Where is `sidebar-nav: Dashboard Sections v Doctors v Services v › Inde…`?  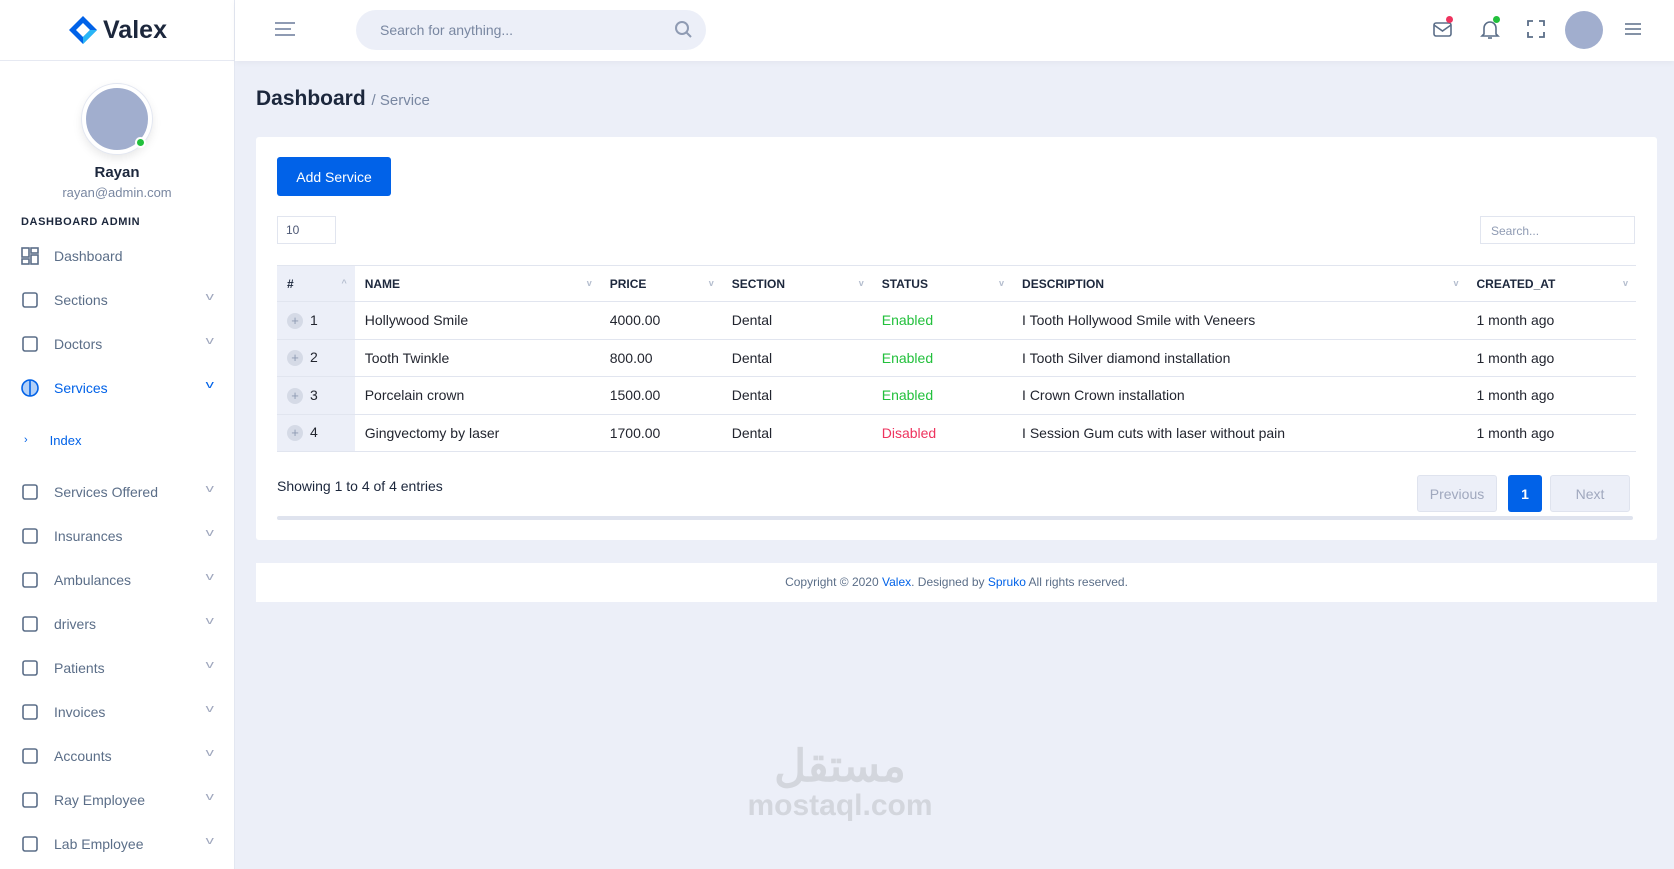 sidebar-nav: Dashboard Sections v Doctors v Services v › Inde… is located at coordinates (117, 550).